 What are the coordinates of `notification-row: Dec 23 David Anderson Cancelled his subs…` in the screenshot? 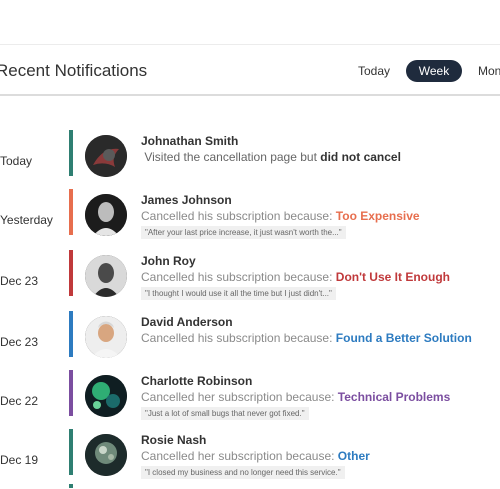 It's located at (250, 341).